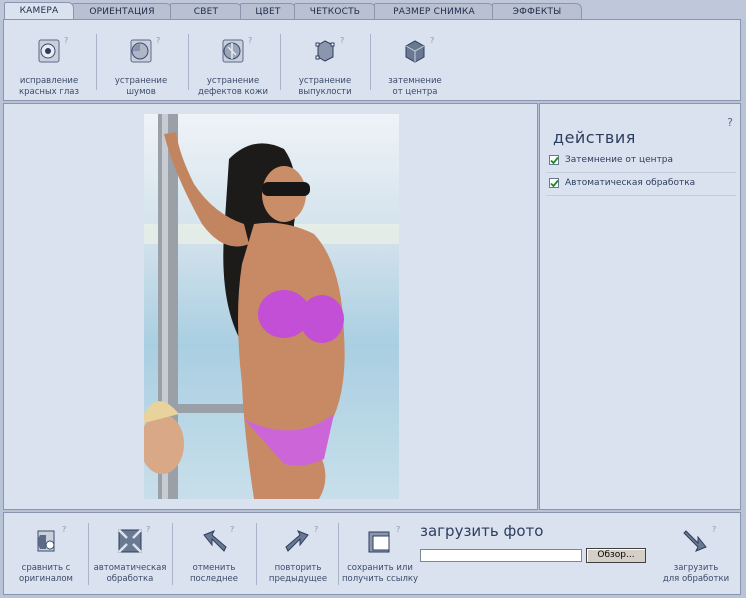  I want to click on actions-title: действия, so click(594, 137).